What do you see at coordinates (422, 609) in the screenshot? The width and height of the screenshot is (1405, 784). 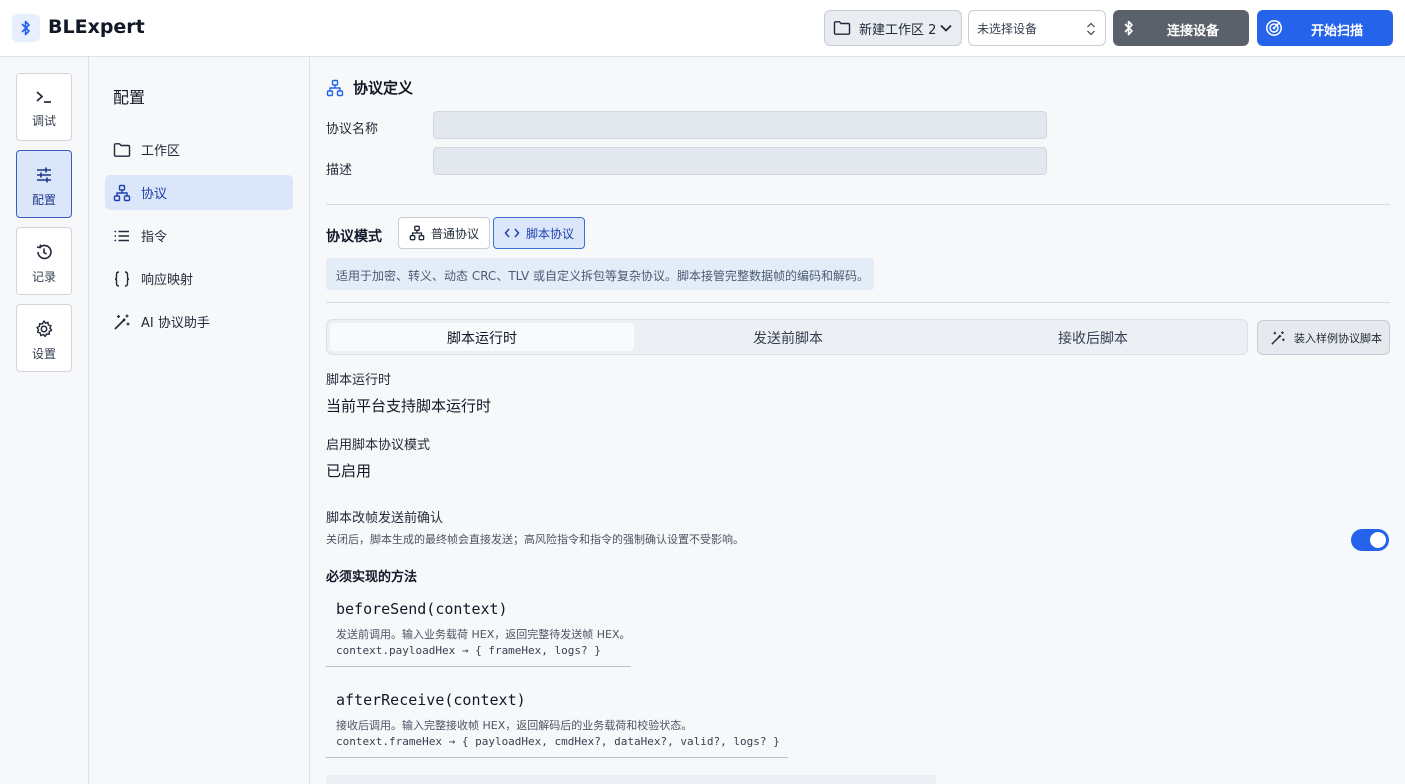 I see `method-signature: beforeSend(context)` at bounding box center [422, 609].